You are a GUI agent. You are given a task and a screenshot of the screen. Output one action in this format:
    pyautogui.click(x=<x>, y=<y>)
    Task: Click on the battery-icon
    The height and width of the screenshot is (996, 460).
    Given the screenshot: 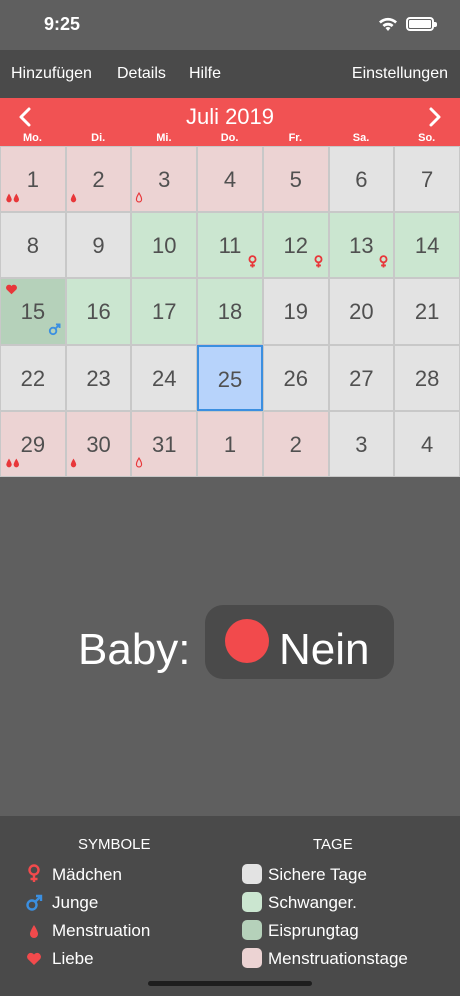 What is the action you would take?
    pyautogui.click(x=421, y=24)
    